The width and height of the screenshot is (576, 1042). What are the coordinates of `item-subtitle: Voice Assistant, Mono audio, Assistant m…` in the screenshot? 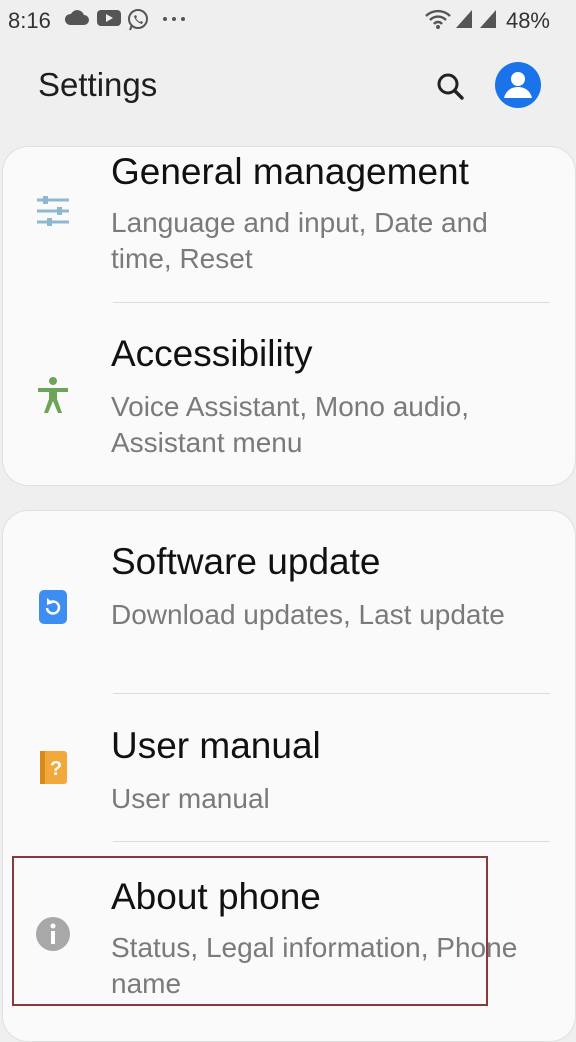 It's located at (290, 424).